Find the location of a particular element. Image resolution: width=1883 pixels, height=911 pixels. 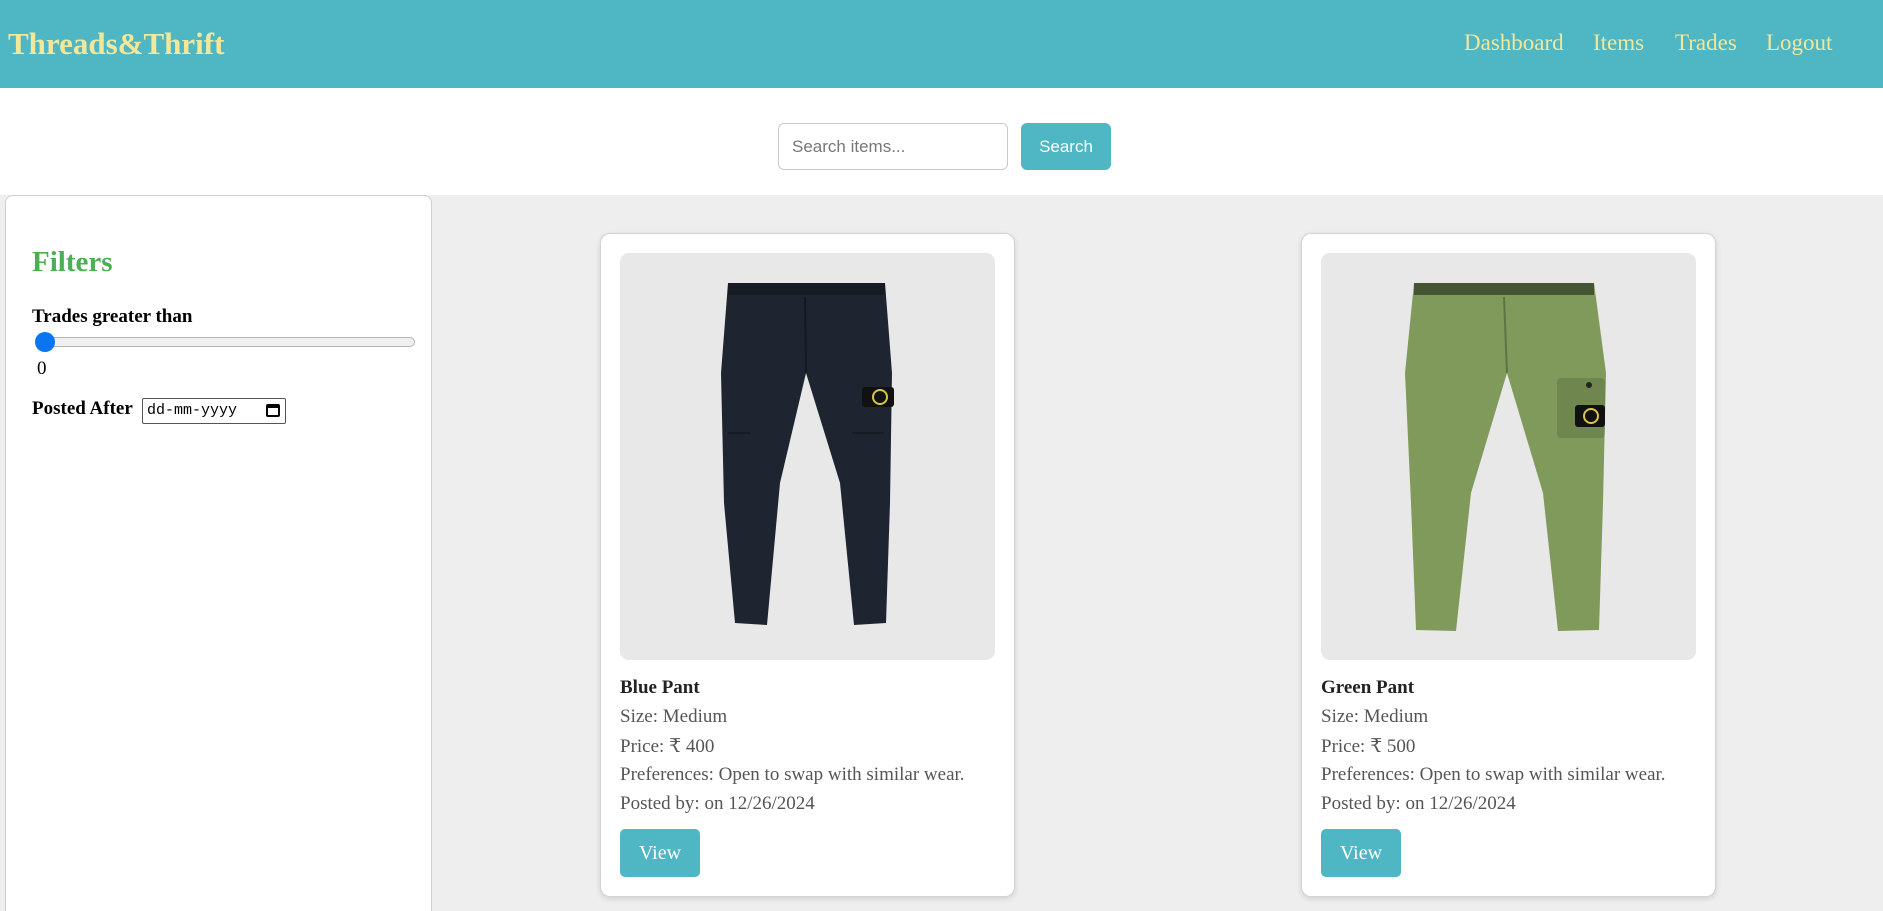

search-button: Search is located at coordinates (1066, 146).